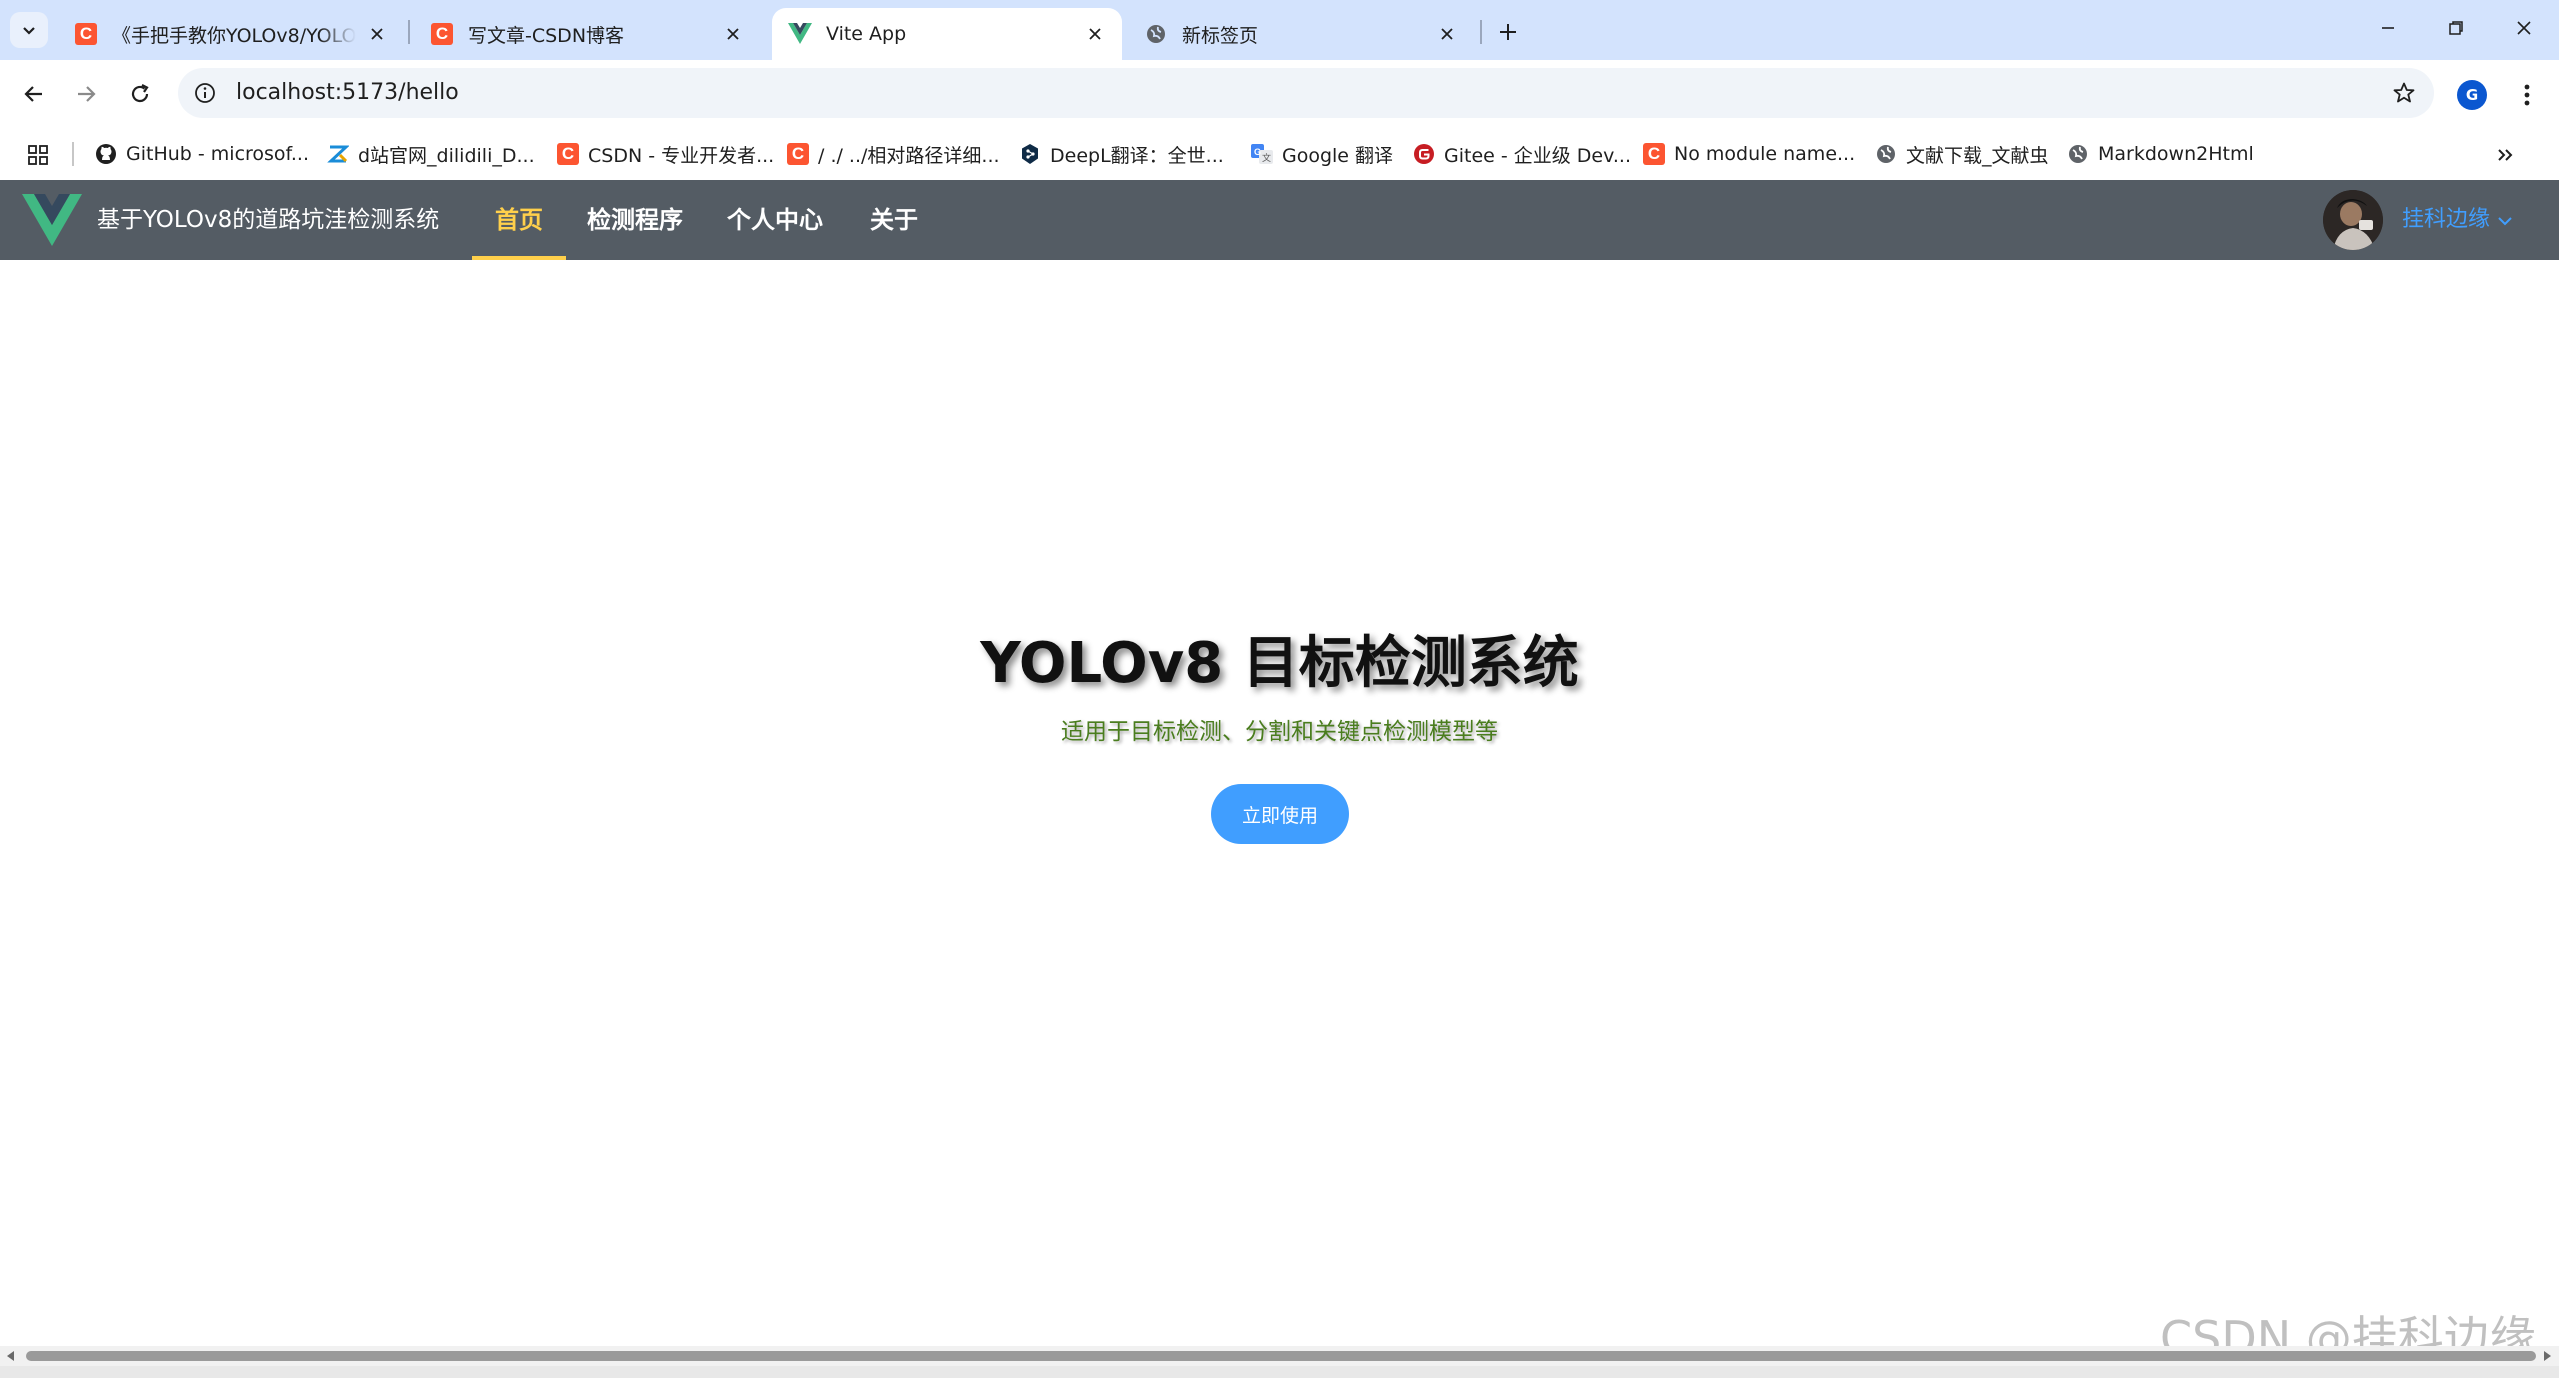  I want to click on arrow-right-icon, so click(87, 94).